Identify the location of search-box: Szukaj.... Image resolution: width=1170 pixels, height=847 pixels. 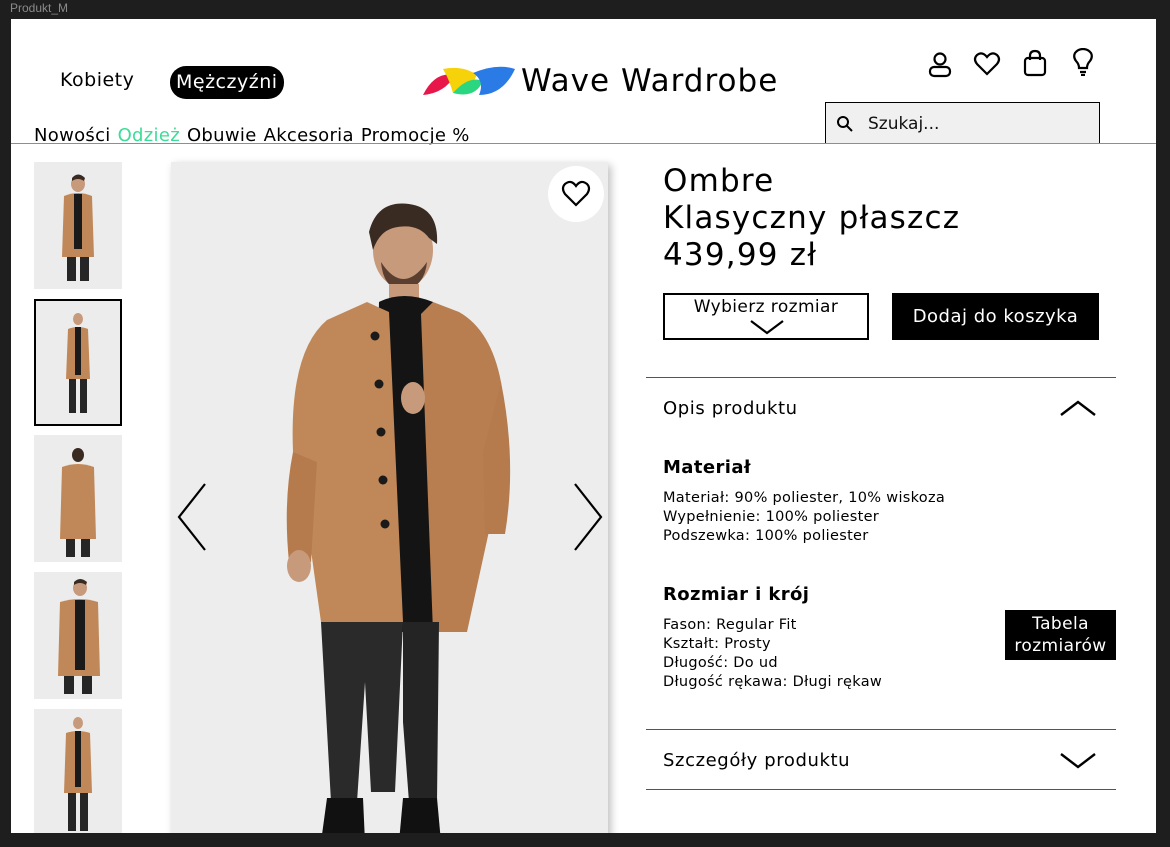
(962, 123).